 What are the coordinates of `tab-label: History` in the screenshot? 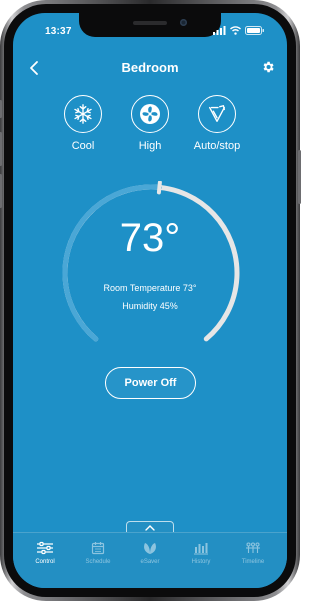 It's located at (201, 562).